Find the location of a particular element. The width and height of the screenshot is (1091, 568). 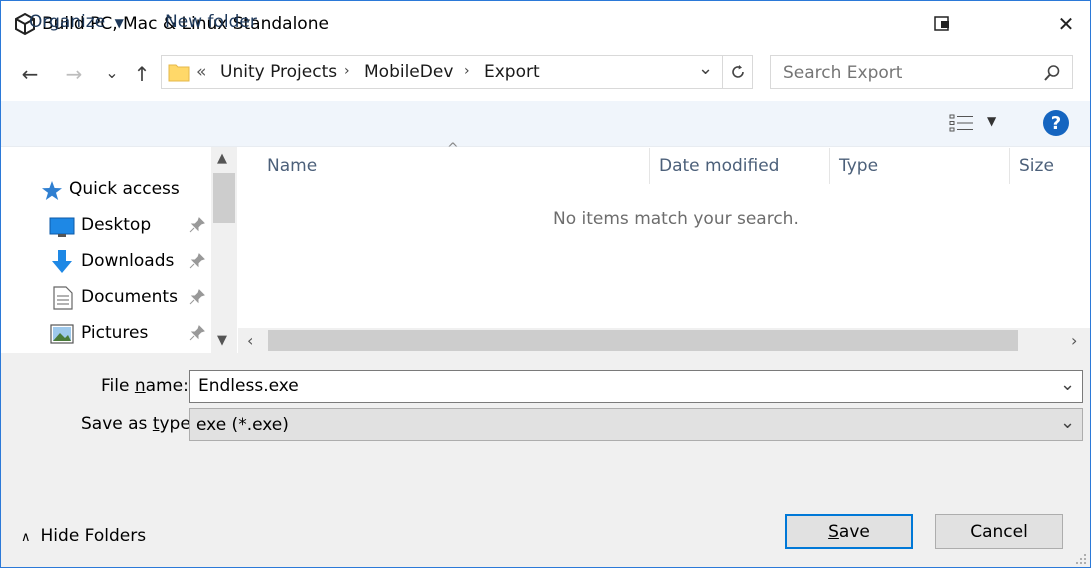

refresh-icon is located at coordinates (737, 71).